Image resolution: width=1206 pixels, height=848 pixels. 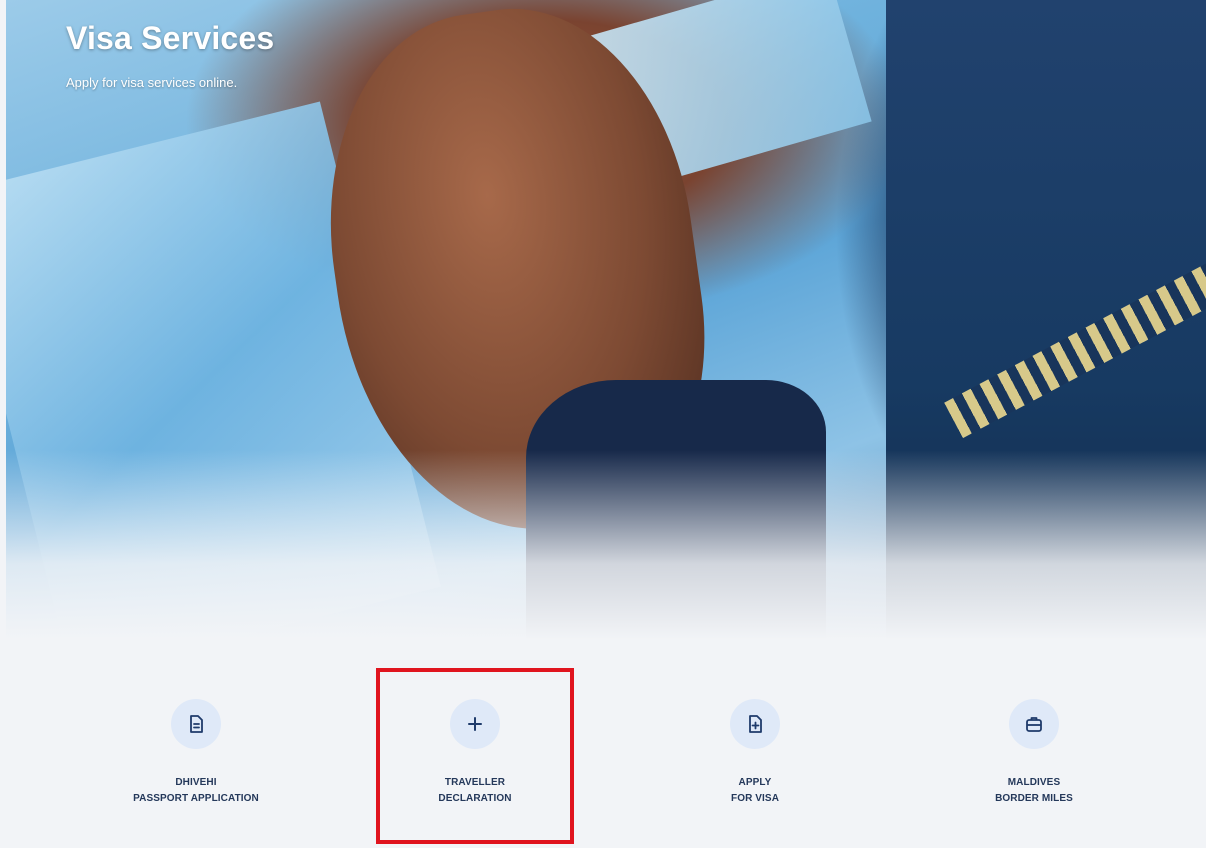 I want to click on service-label: DHIVEHI PASSPORT APPLICATION, so click(x=196, y=791).